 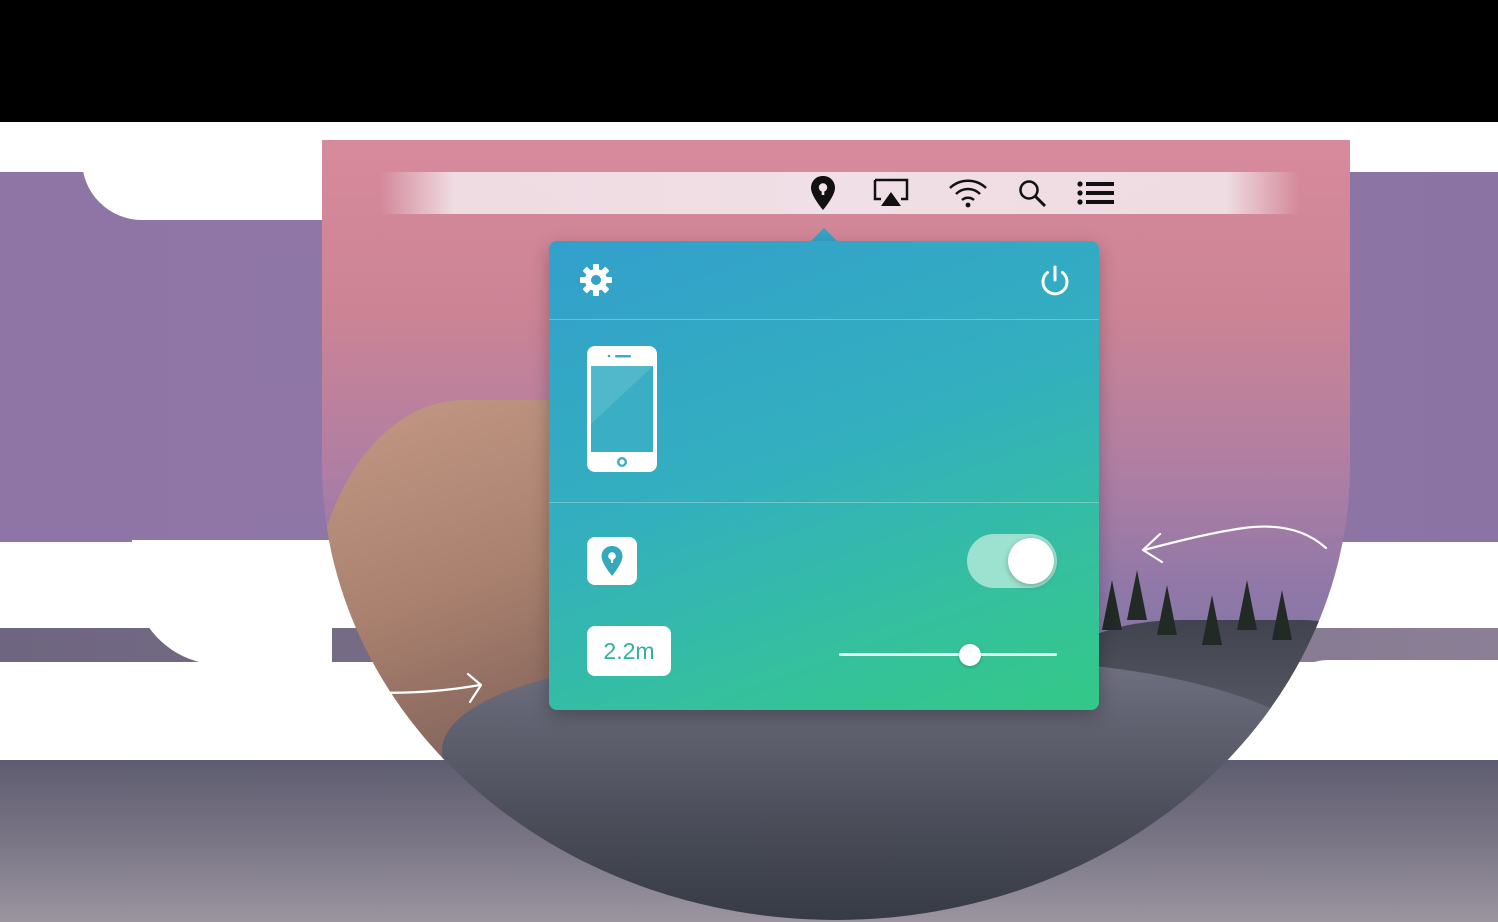 I want to click on proximity-toggle, so click(x=1012, y=561).